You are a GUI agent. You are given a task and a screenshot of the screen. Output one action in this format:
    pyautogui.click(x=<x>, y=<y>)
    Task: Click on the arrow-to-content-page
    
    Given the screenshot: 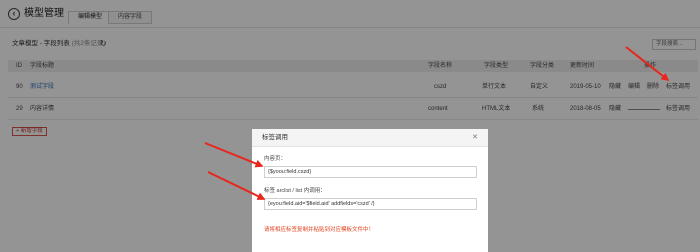 What is the action you would take?
    pyautogui.click(x=234, y=155)
    